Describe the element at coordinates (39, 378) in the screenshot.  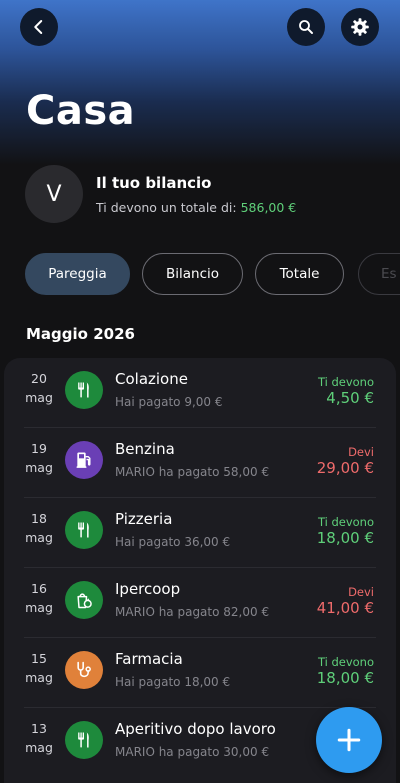
I see `expense-day: 20` at that location.